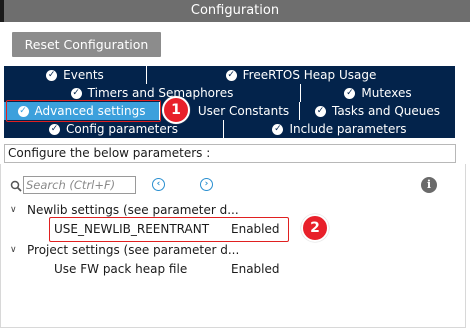 Image resolution: width=470 pixels, height=328 pixels. I want to click on tab-events: ✓ Events, so click(75, 75).